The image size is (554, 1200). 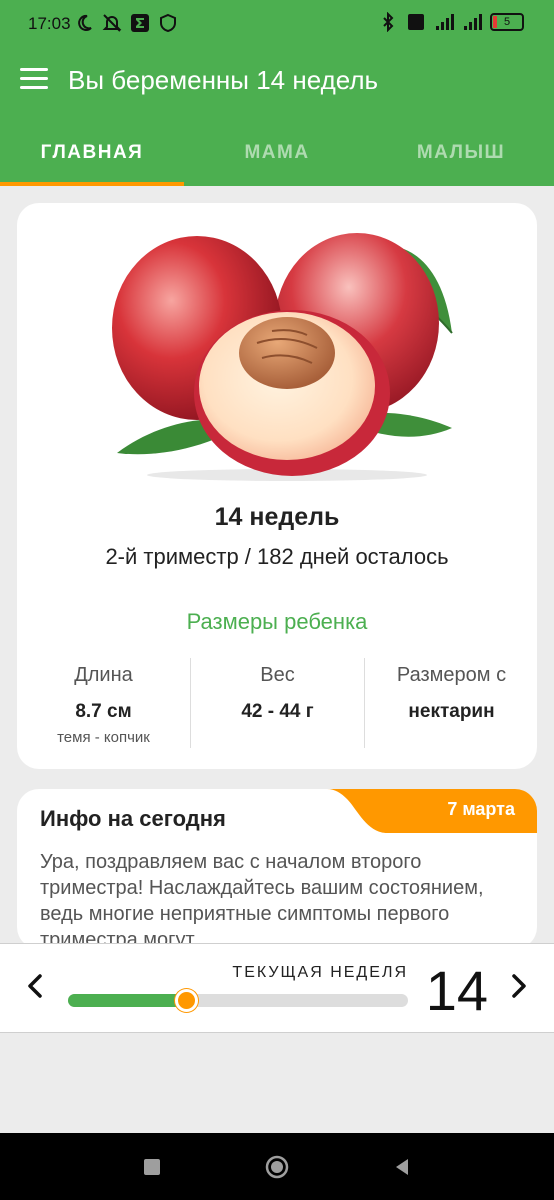 I want to click on stat-label: Длина, so click(x=103, y=675).